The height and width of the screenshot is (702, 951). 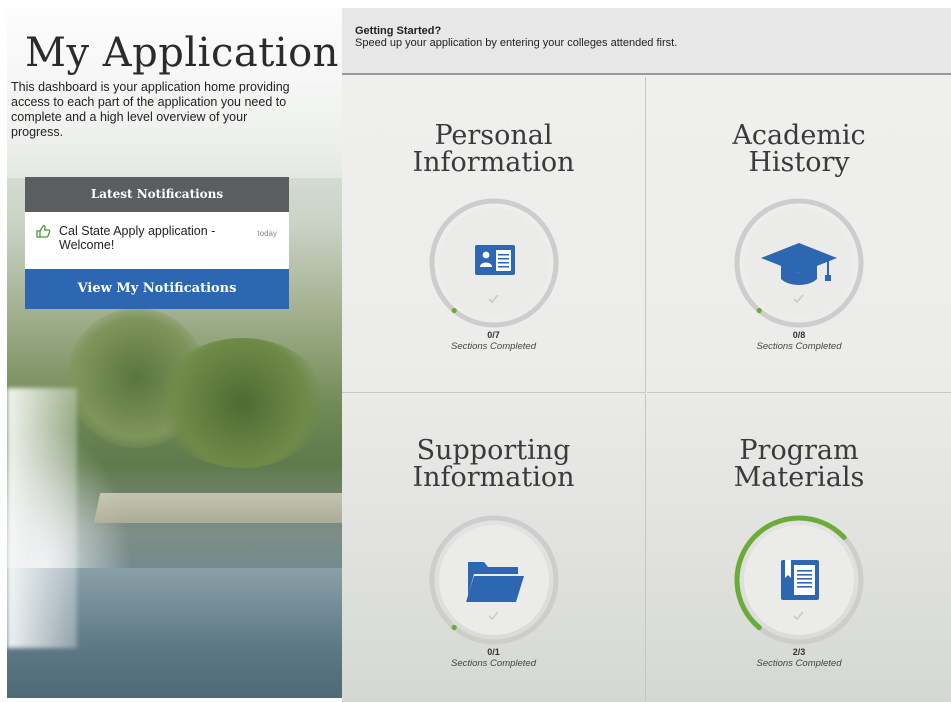 I want to click on banner-title: Getting Started?, so click(x=398, y=31).